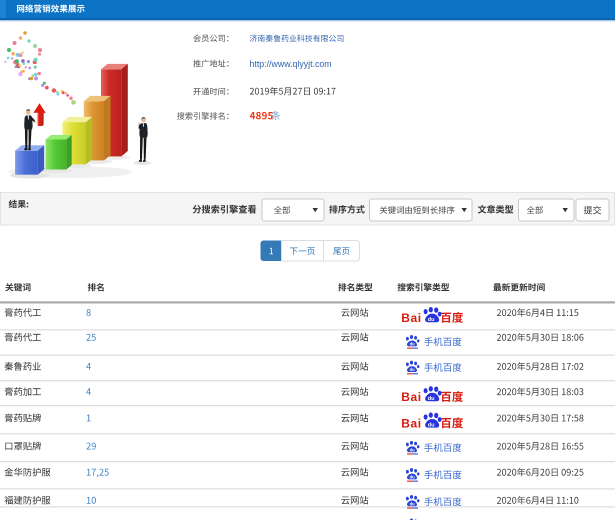 The image size is (615, 520). I want to click on svg-text: http://www.qlyyjt.com, so click(291, 64).